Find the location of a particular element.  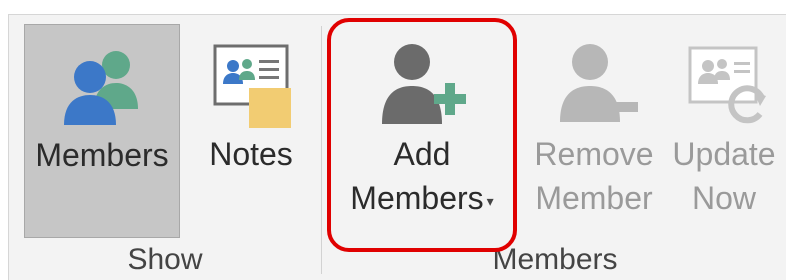

update-now-label-line1: Update is located at coordinates (724, 154).